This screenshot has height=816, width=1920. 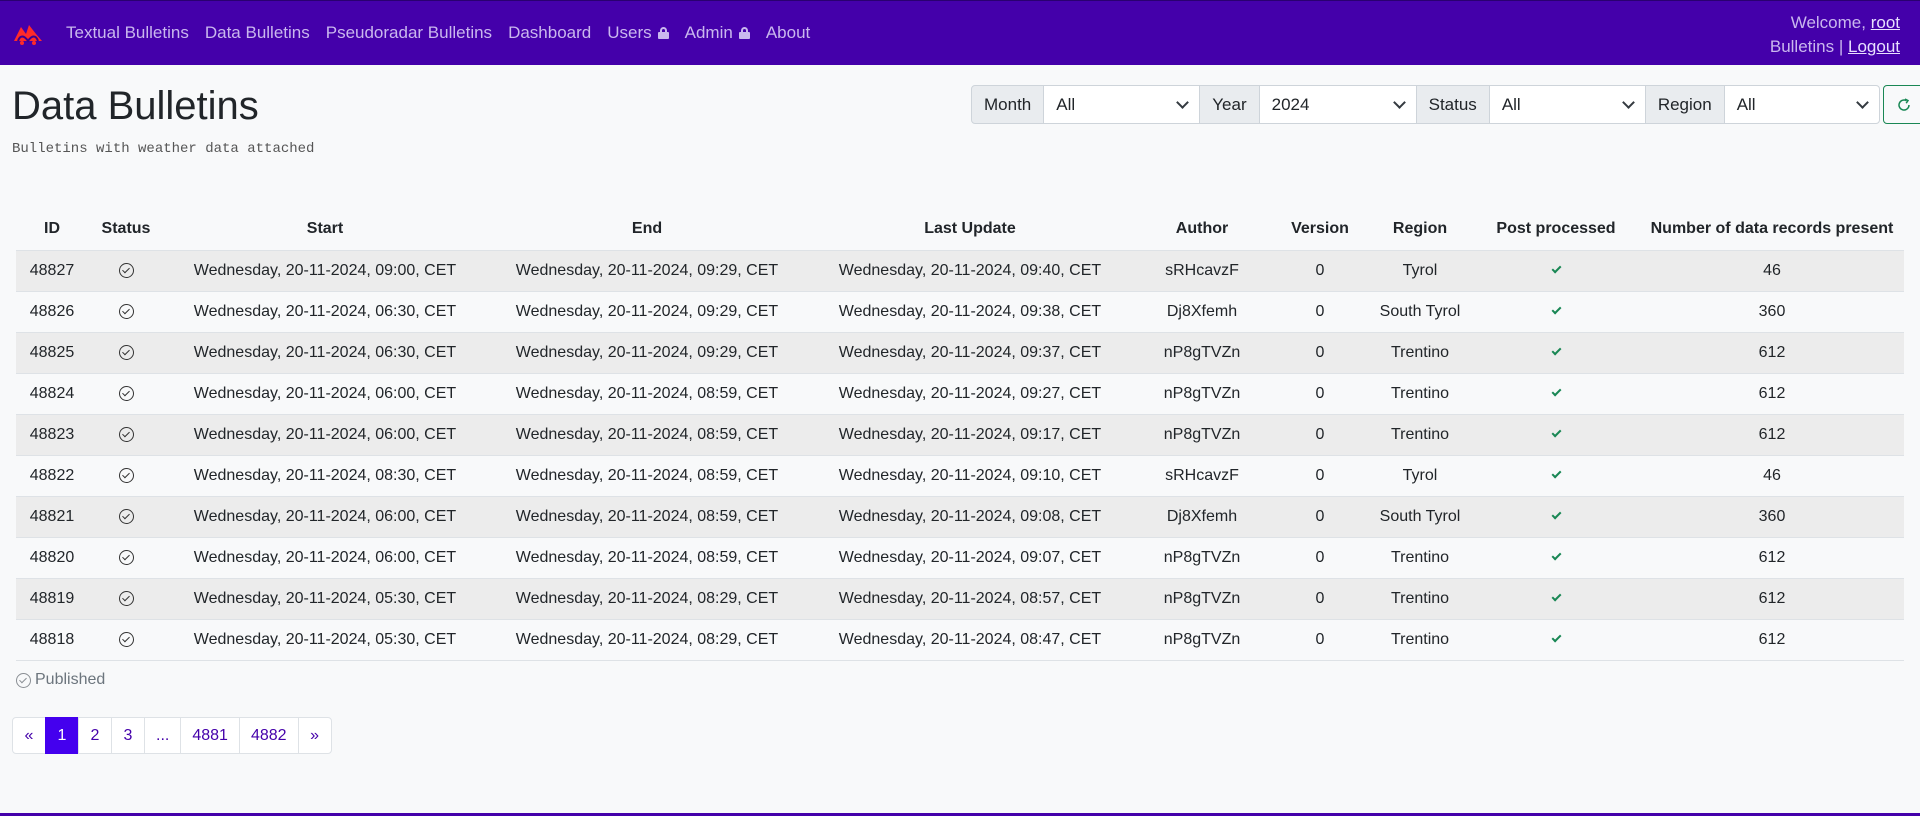 What do you see at coordinates (325, 353) in the screenshot?
I see `cell-start: Wednesday, 20-11-2024, 06:30, CET` at bounding box center [325, 353].